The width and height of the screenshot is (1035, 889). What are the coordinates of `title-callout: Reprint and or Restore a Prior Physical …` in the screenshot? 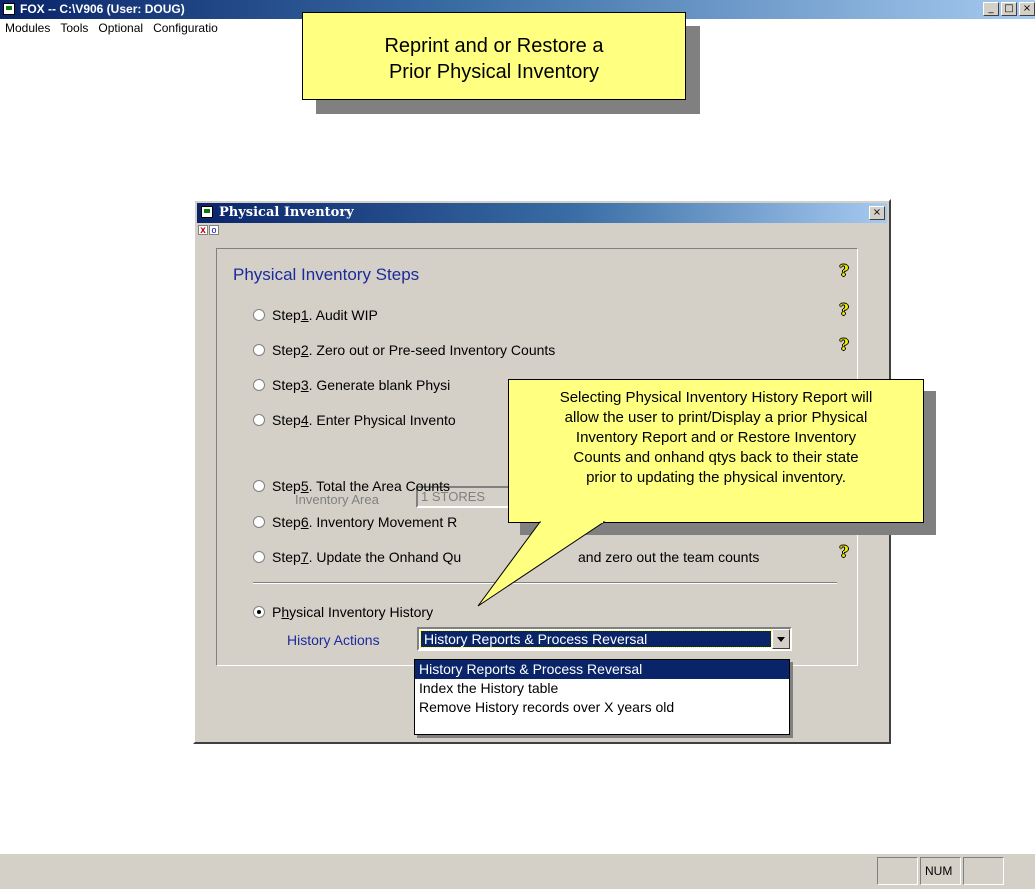 It's located at (494, 56).